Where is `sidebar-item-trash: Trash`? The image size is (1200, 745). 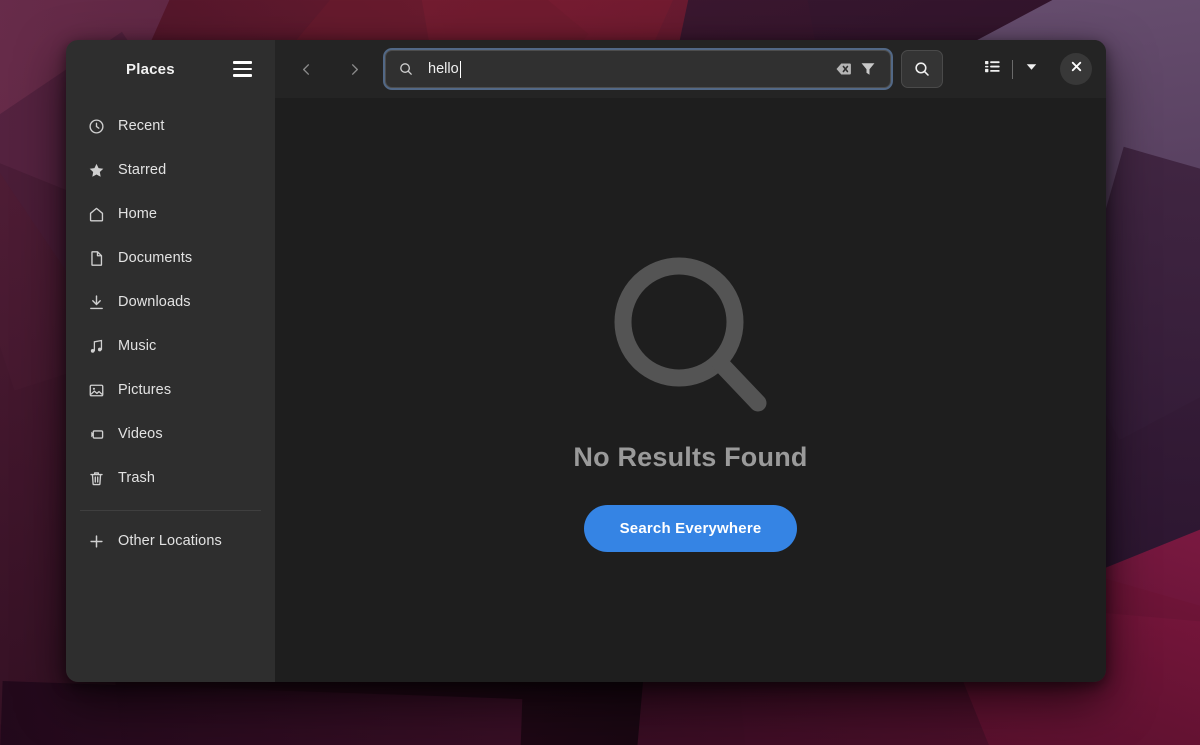 sidebar-item-trash: Trash is located at coordinates (170, 478).